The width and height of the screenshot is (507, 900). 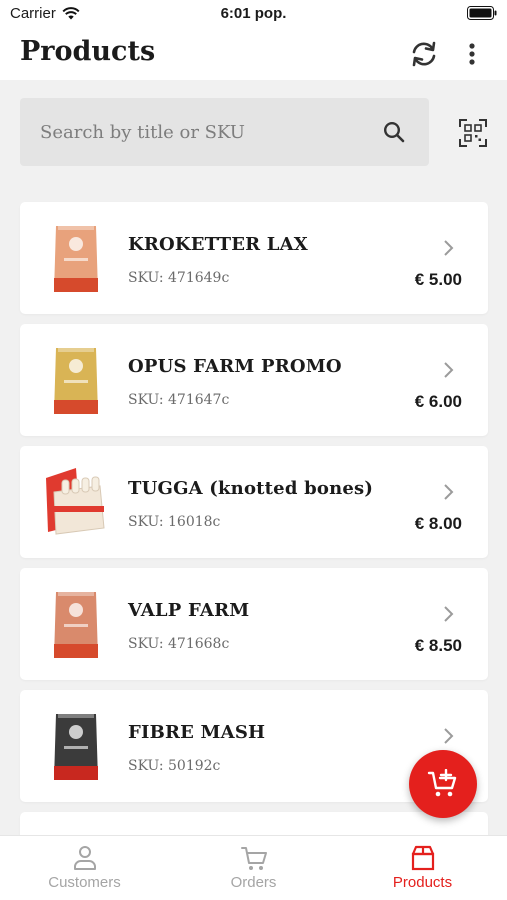 What do you see at coordinates (179, 644) in the screenshot?
I see `product-sku: SKU: 471668c` at bounding box center [179, 644].